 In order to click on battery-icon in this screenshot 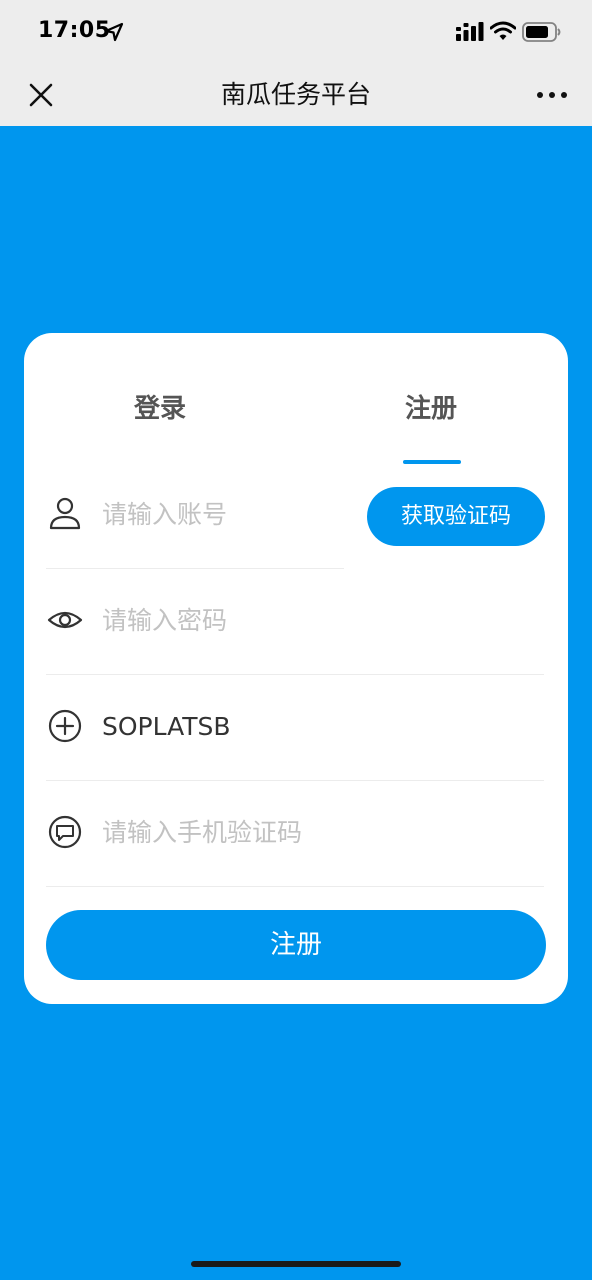, I will do `click(541, 32)`.